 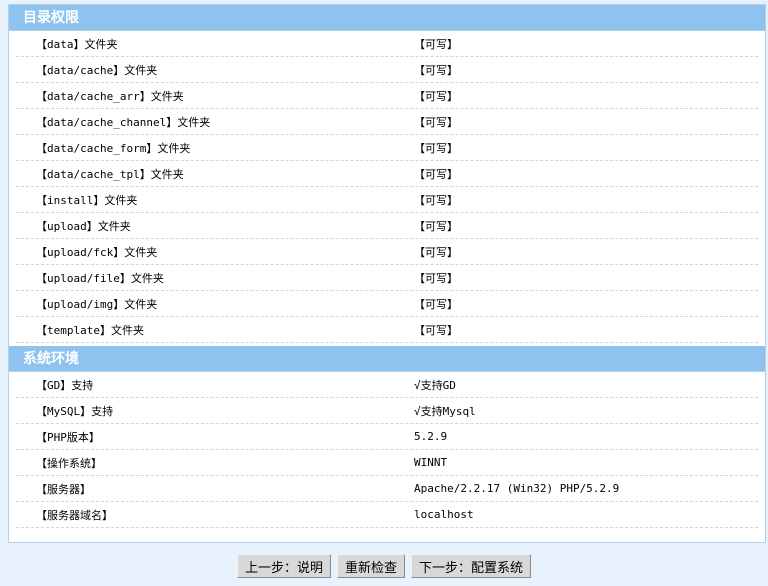 I want to click on directory-permission-row: 【data/cache】文件夹 【可写】, so click(x=387, y=70).